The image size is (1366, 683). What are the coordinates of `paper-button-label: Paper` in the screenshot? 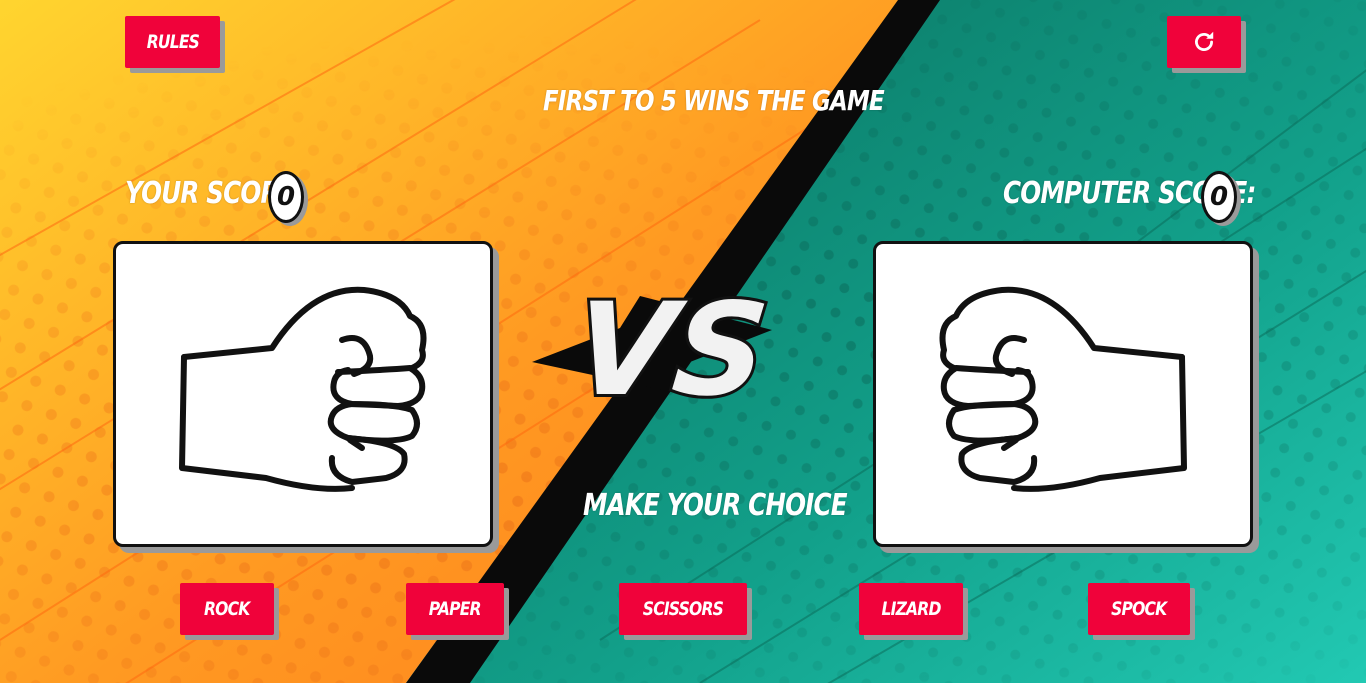 It's located at (455, 609).